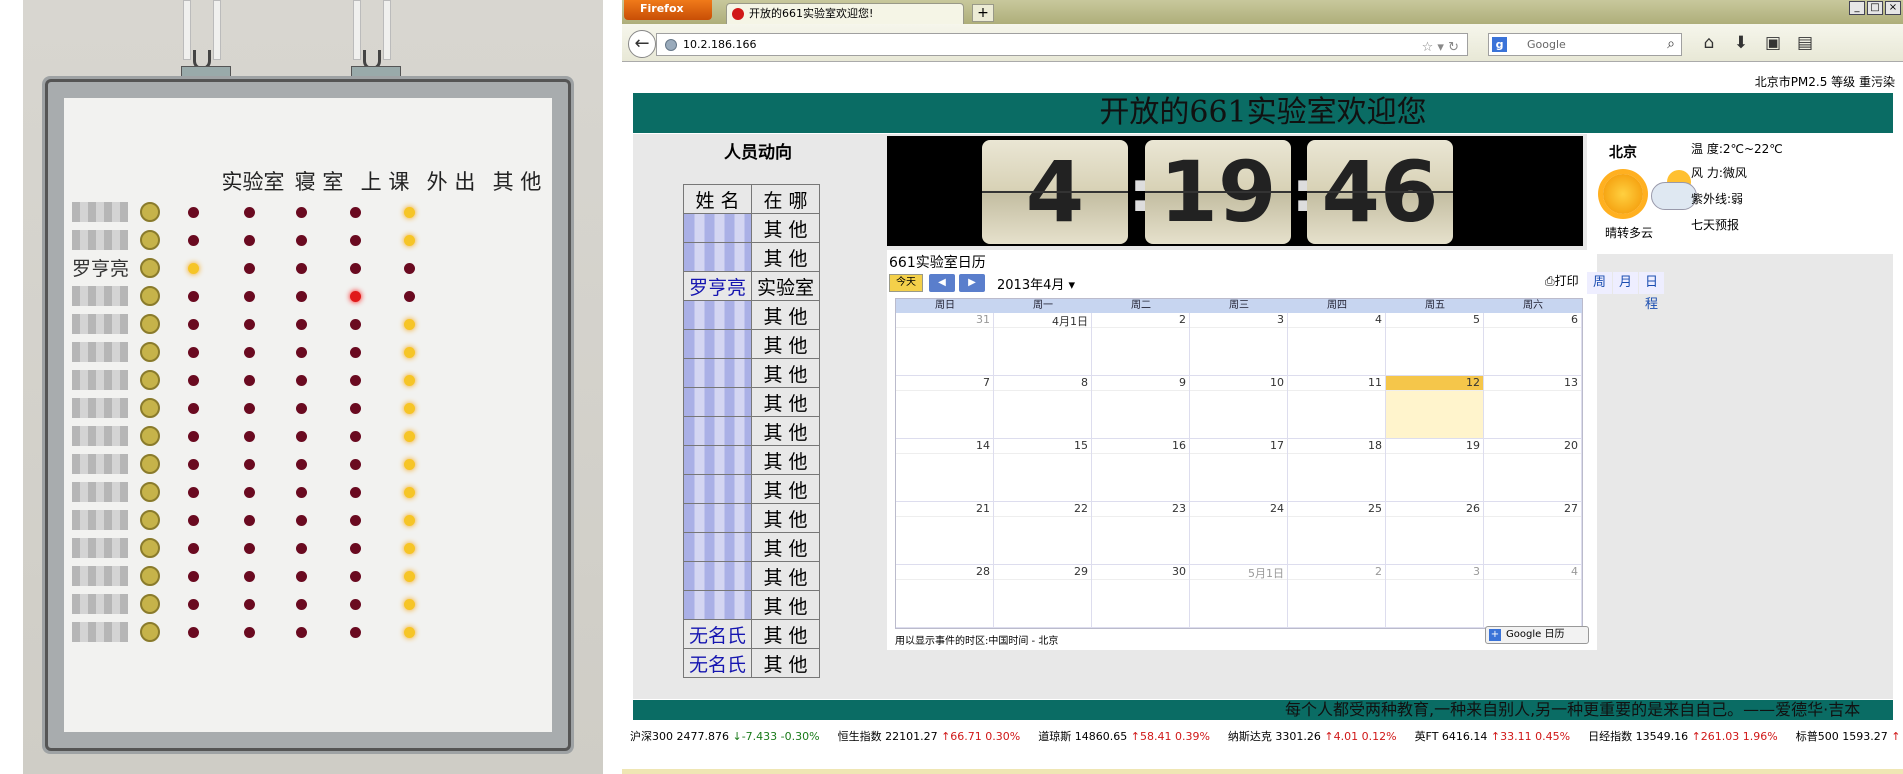  I want to click on calendar-day: 5月1日, so click(1239, 596).